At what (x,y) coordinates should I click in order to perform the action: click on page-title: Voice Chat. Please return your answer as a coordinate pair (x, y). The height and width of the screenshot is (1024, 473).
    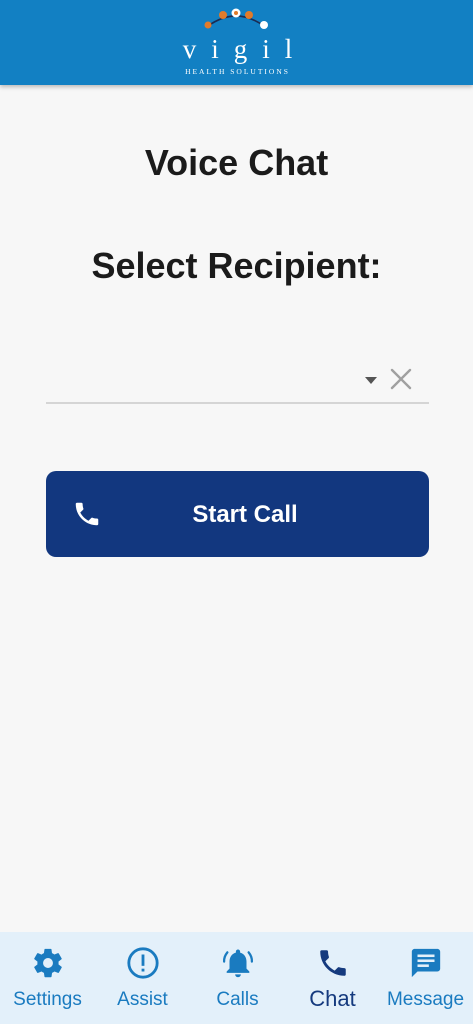
    Looking at the image, I should click on (236, 162).